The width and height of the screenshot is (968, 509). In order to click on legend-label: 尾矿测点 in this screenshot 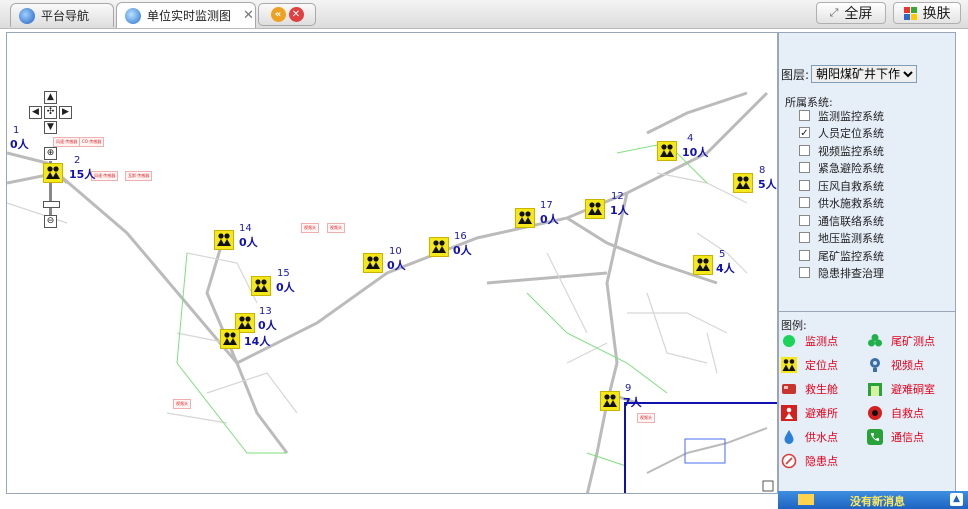, I will do `click(913, 341)`.